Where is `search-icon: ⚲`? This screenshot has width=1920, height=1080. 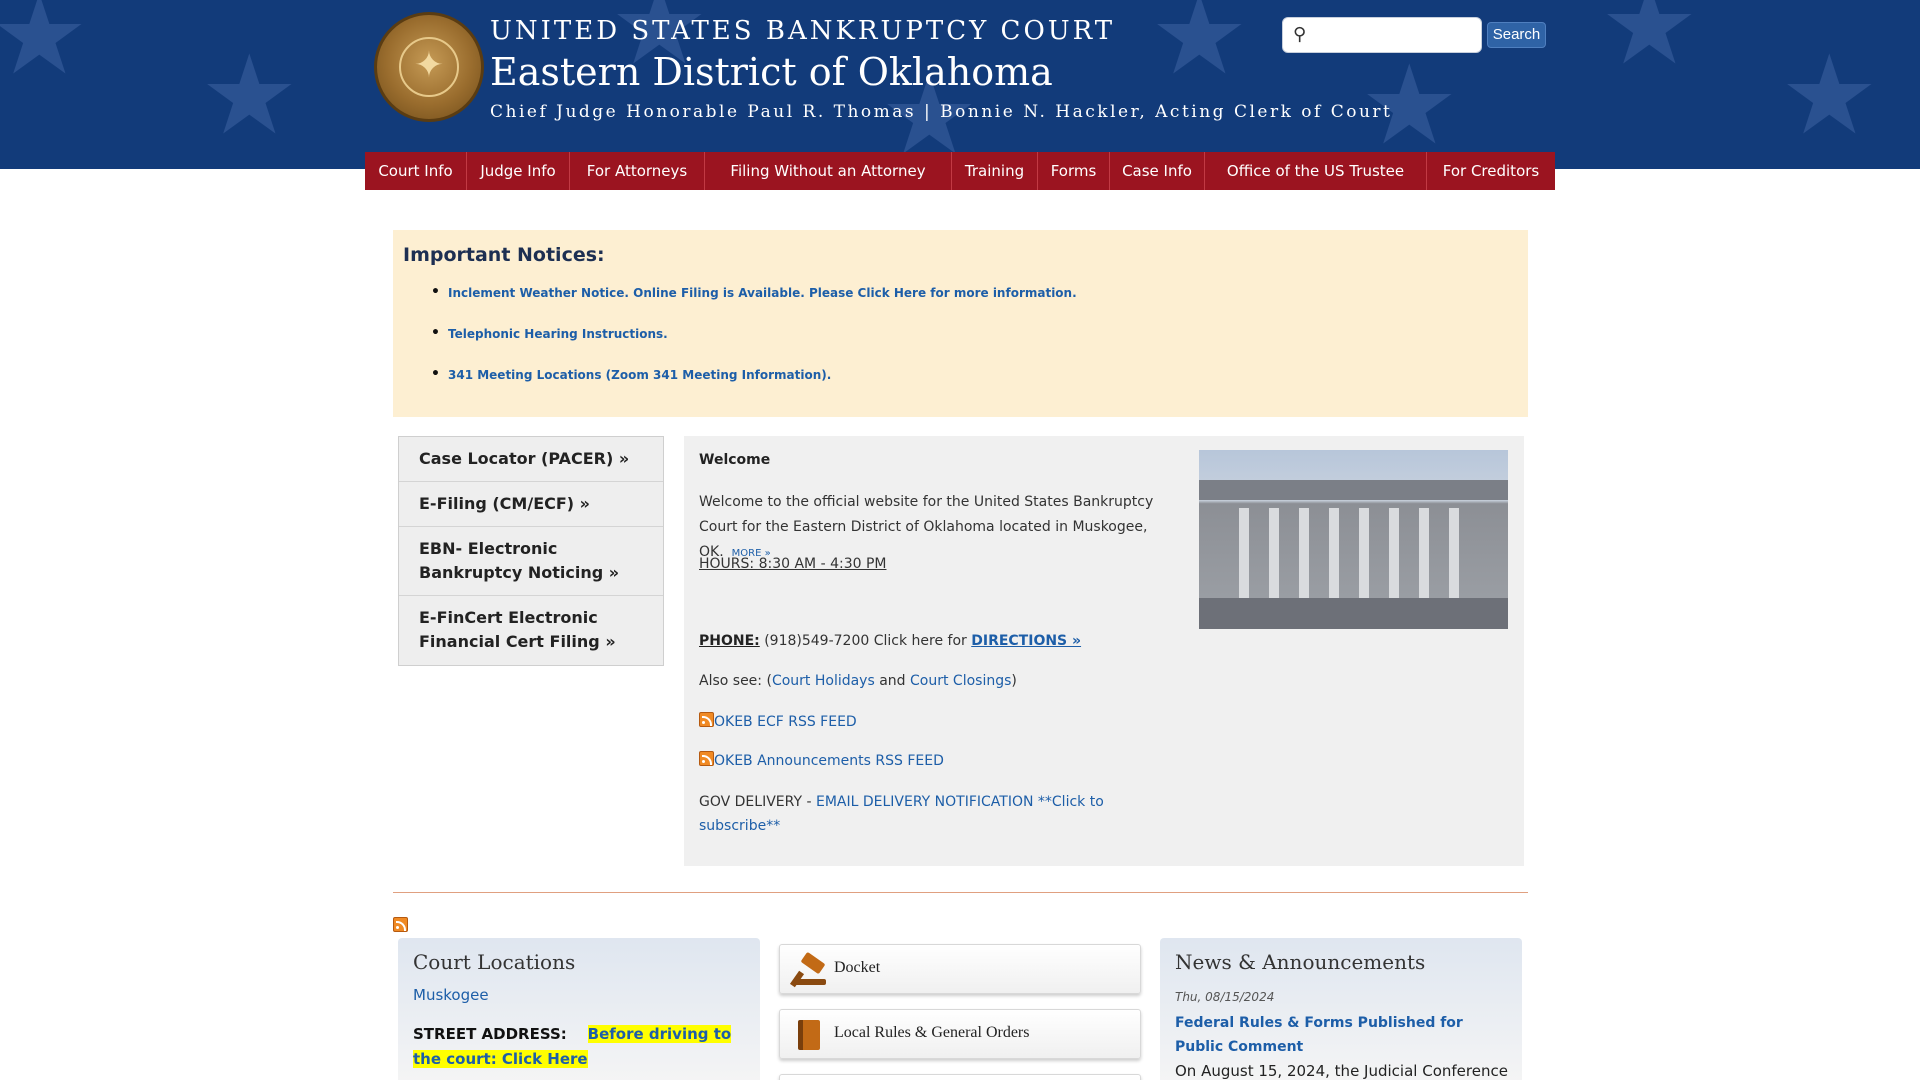
search-icon: ⚲ is located at coordinates (1300, 34).